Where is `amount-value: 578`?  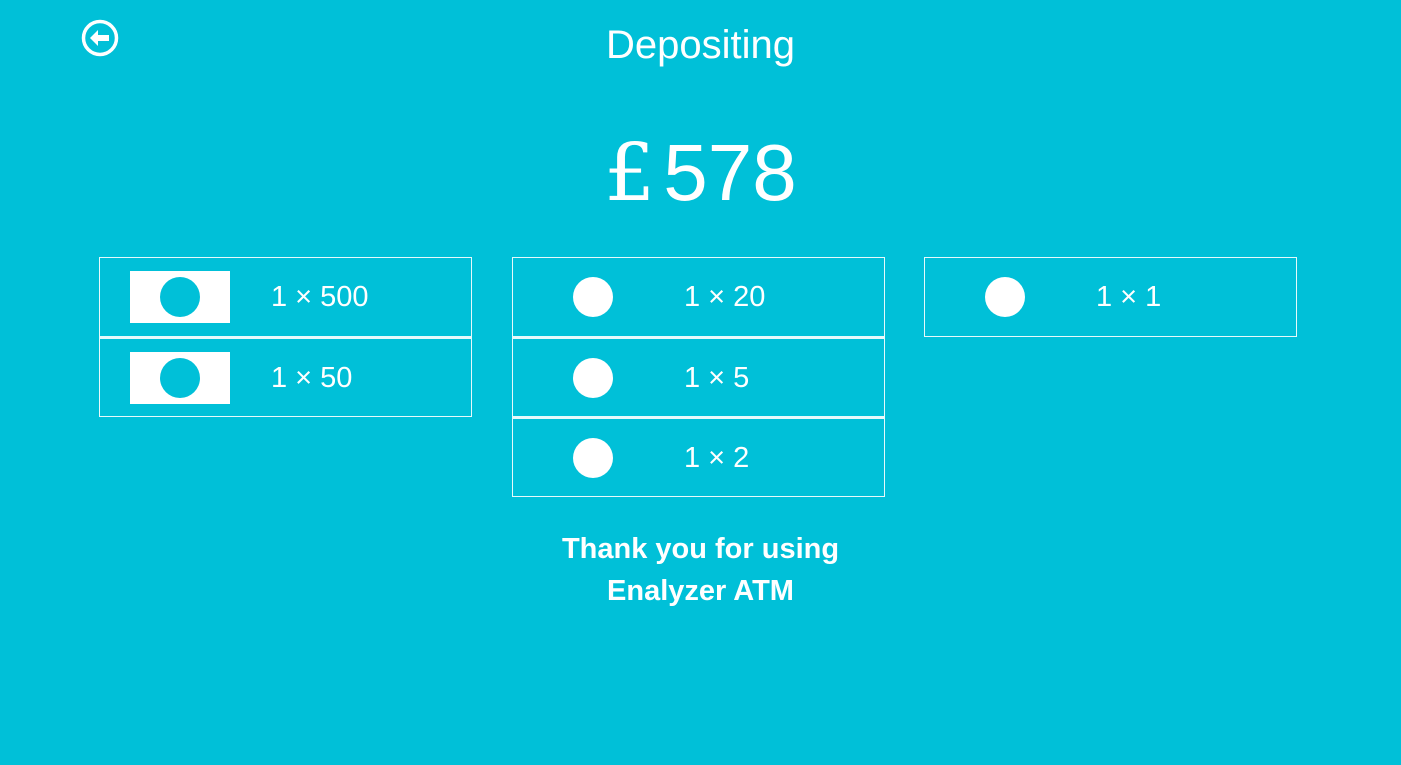 amount-value: 578 is located at coordinates (730, 172).